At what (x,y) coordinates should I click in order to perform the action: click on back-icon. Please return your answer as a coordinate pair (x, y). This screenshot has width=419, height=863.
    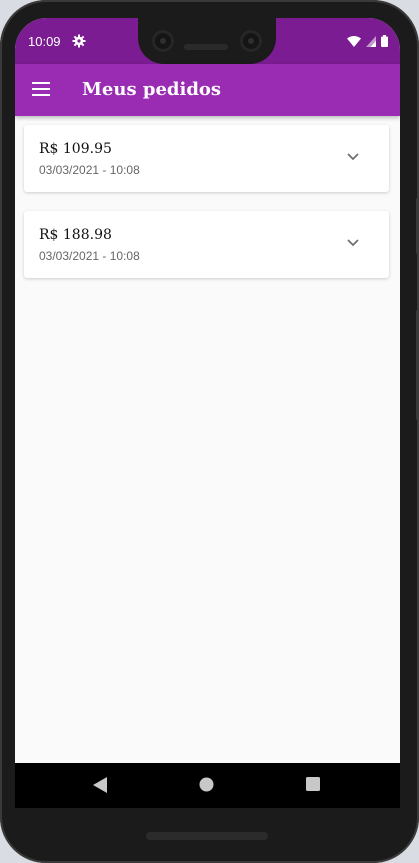
    Looking at the image, I should click on (100, 785).